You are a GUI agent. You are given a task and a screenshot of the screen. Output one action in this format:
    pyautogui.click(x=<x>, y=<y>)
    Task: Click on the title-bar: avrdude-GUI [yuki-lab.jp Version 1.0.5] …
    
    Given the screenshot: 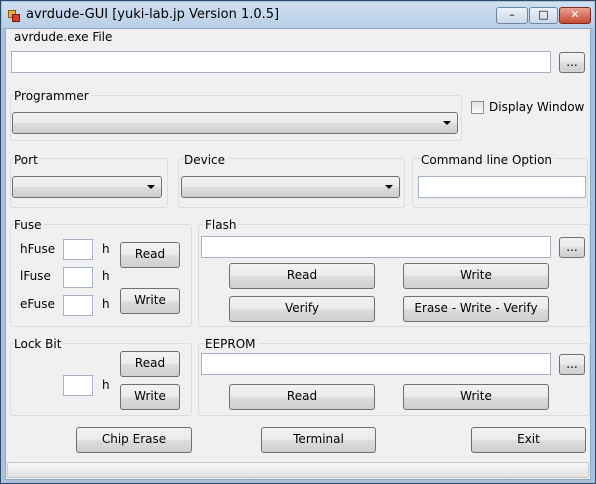 What is the action you would take?
    pyautogui.click(x=298, y=15)
    